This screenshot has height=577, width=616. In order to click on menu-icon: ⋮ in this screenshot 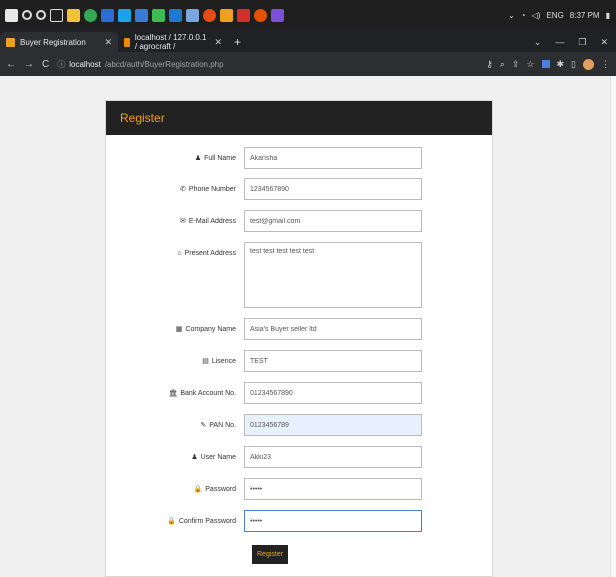, I will do `click(605, 64)`.